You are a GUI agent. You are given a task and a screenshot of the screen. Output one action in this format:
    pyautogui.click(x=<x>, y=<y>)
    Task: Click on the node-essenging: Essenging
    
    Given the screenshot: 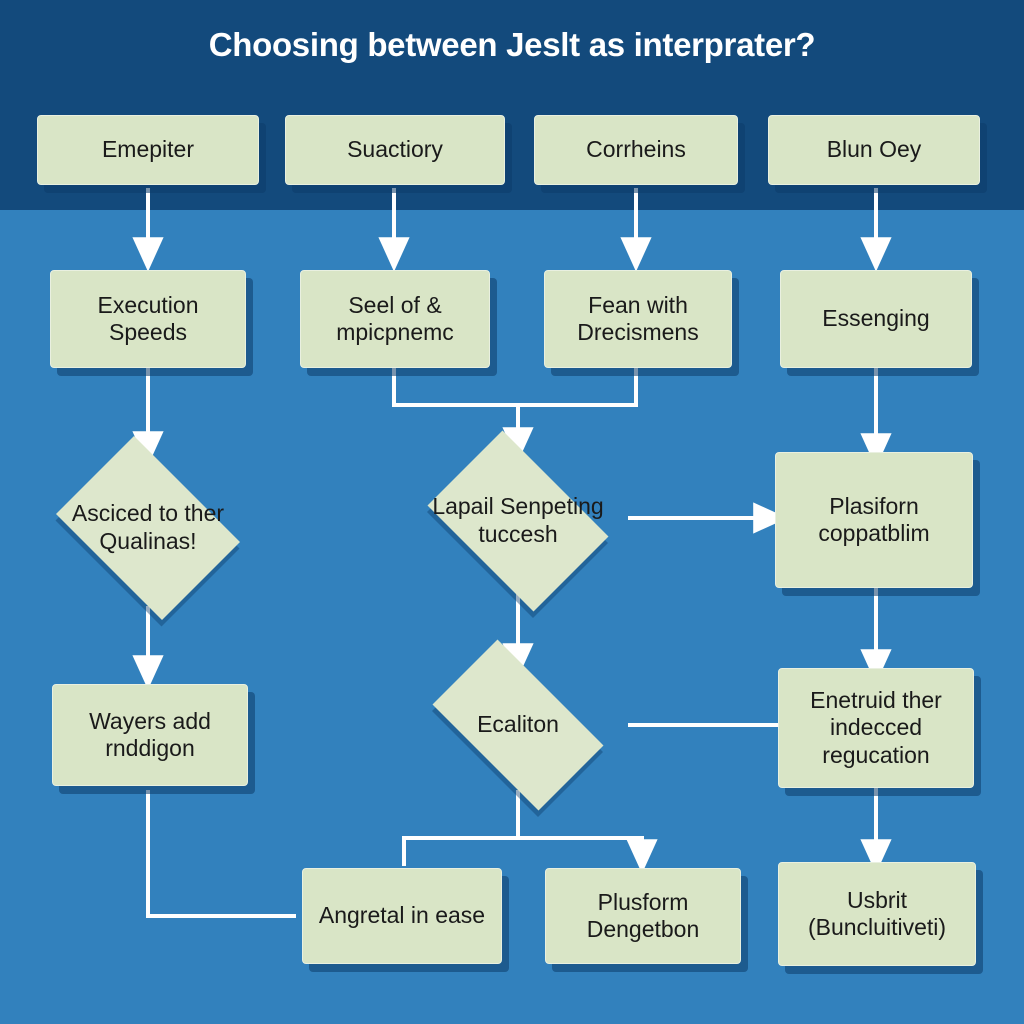 What is the action you would take?
    pyautogui.click(x=876, y=319)
    